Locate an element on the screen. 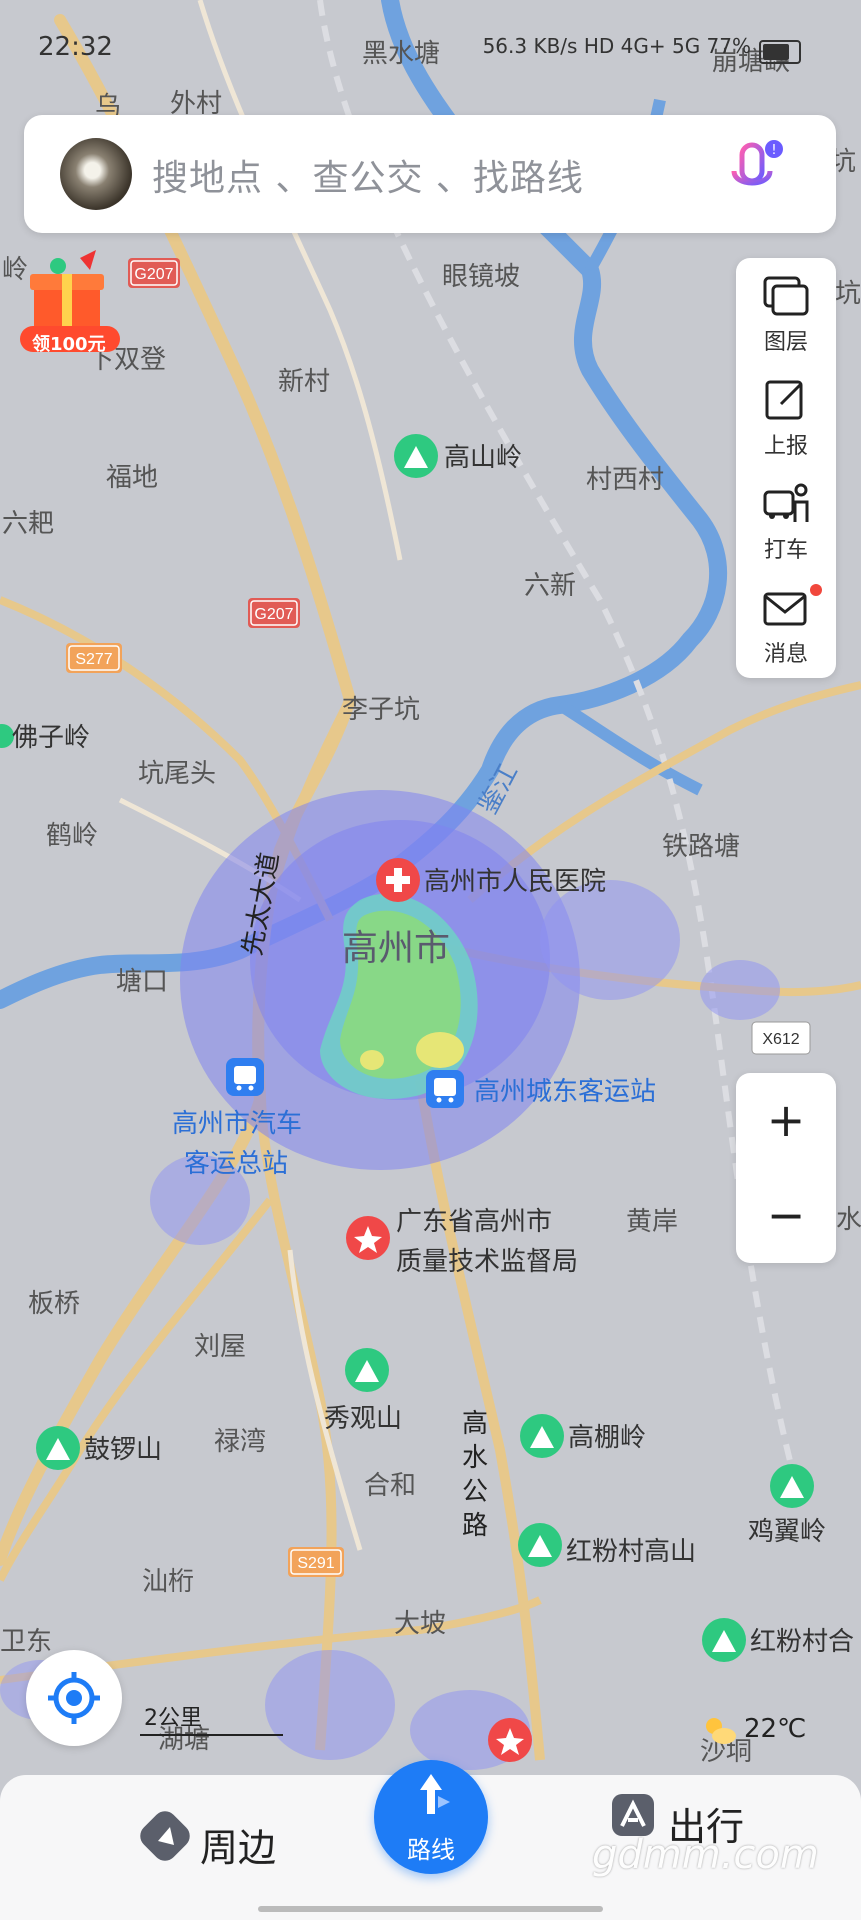 The image size is (861, 1920). place-label: 六新 is located at coordinates (550, 586).